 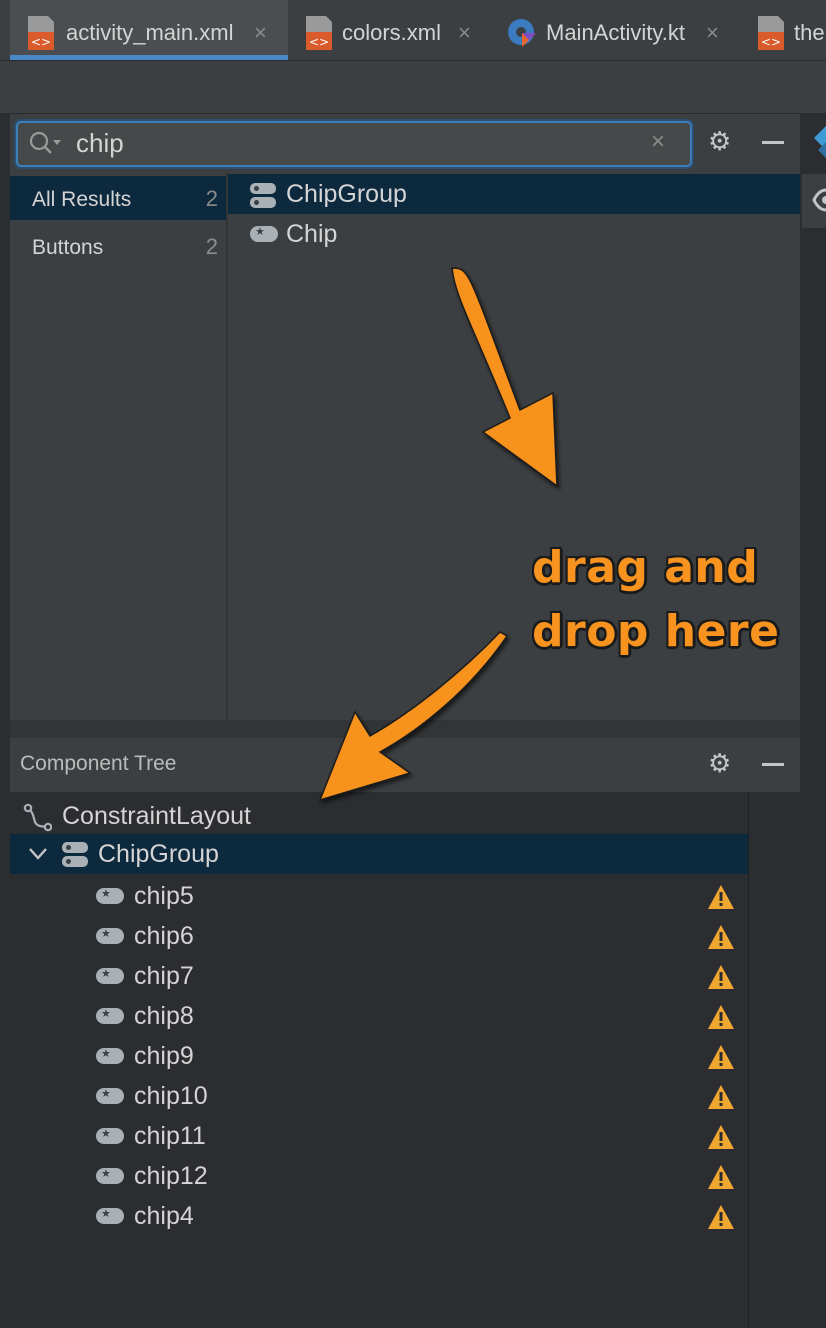 What do you see at coordinates (379, 1016) in the screenshot?
I see `tree-item-chip: chip8` at bounding box center [379, 1016].